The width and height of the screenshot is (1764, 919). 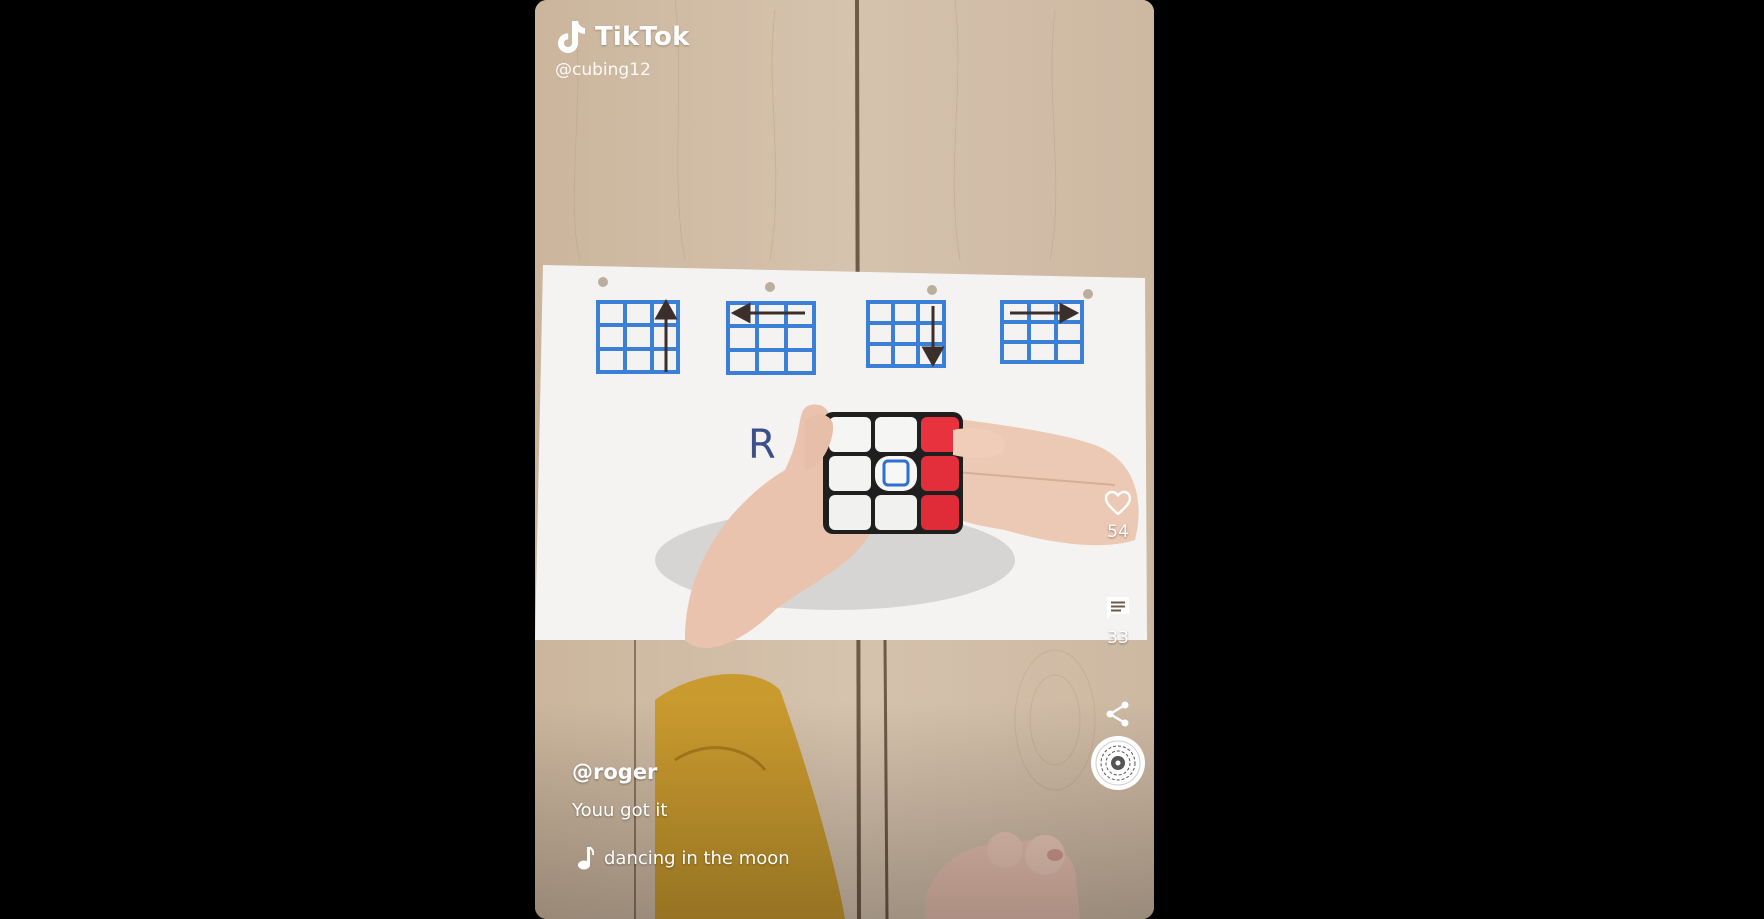 I want to click on action-rail: 54 33, so click(x=1118, y=640).